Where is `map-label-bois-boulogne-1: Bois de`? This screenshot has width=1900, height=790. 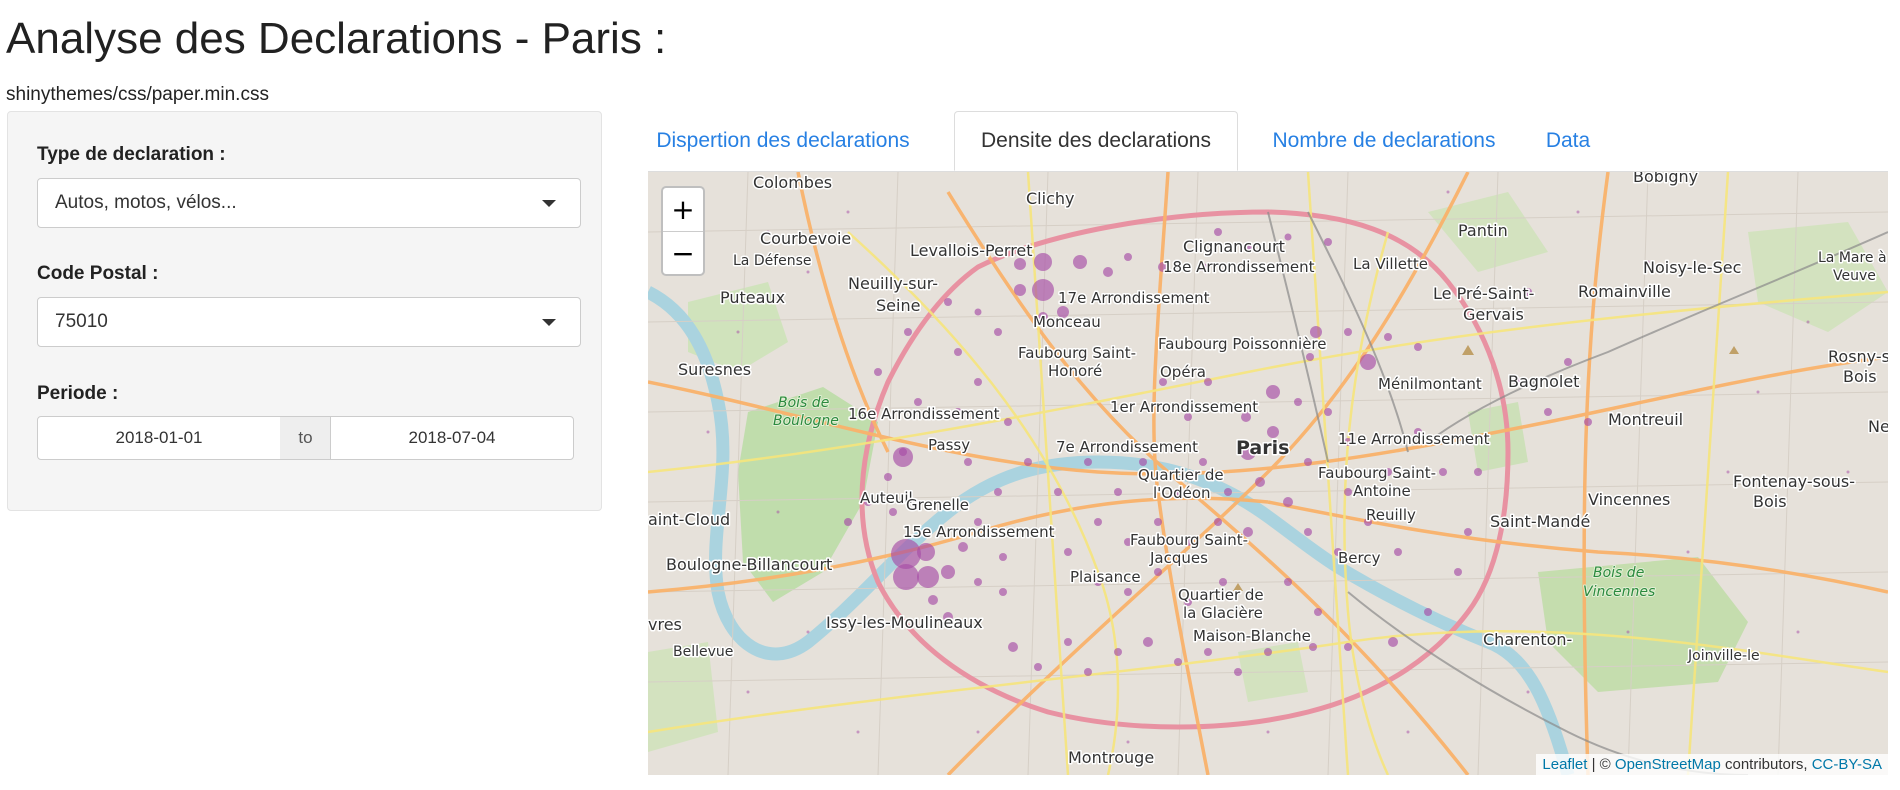
map-label-bois-boulogne-1: Bois de is located at coordinates (803, 403).